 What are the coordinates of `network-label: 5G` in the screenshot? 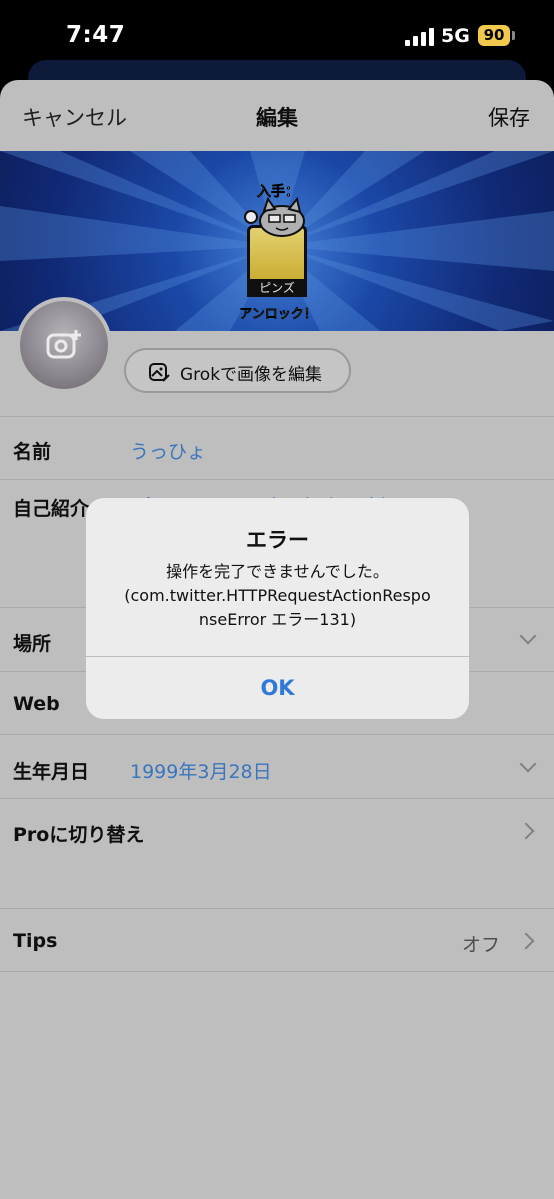 It's located at (455, 36).